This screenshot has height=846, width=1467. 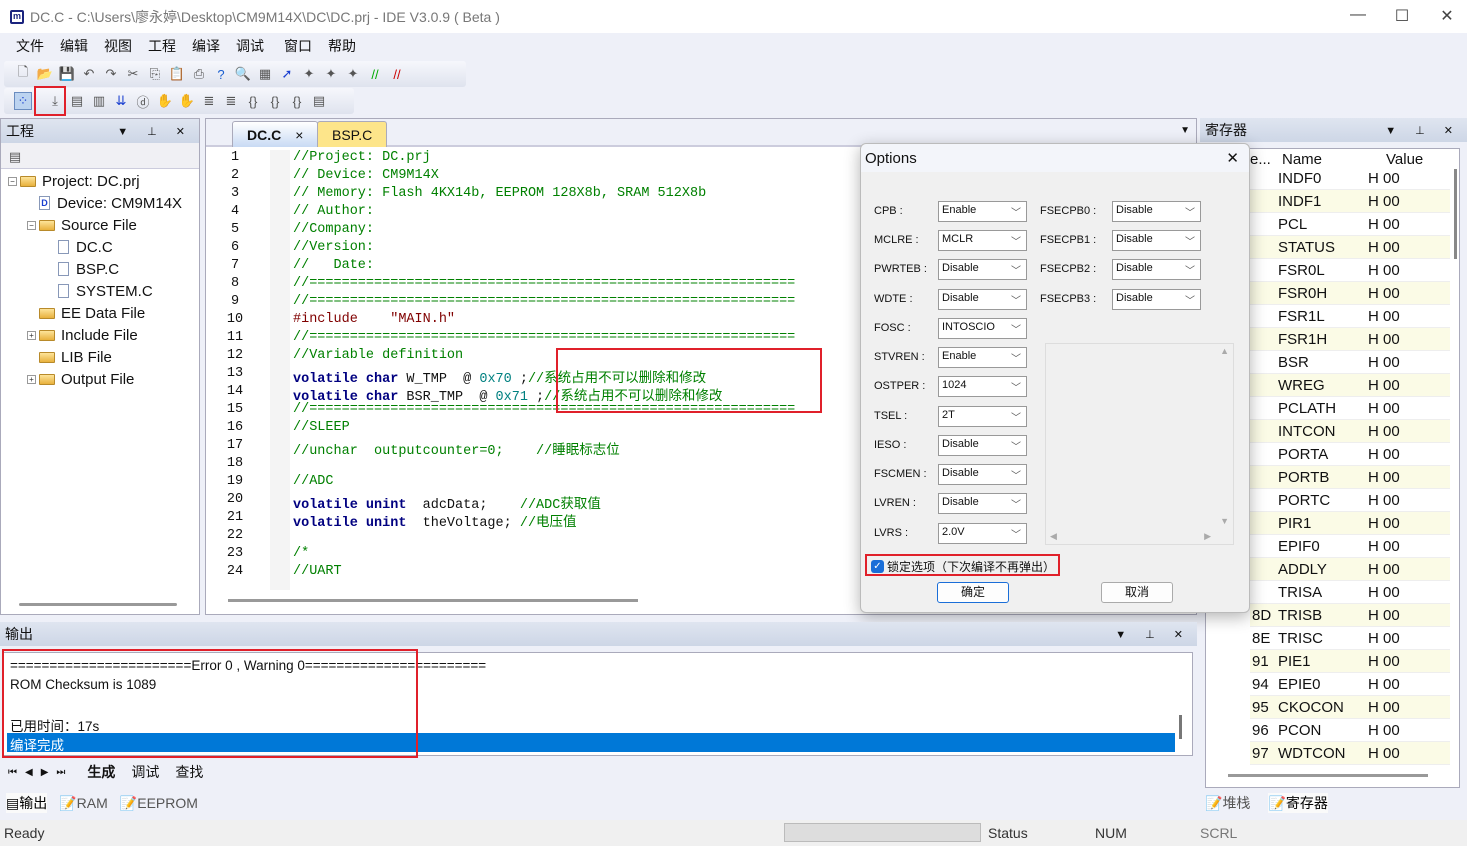 I want to click on register-row: PORTB H 00, so click(x=1350, y=477).